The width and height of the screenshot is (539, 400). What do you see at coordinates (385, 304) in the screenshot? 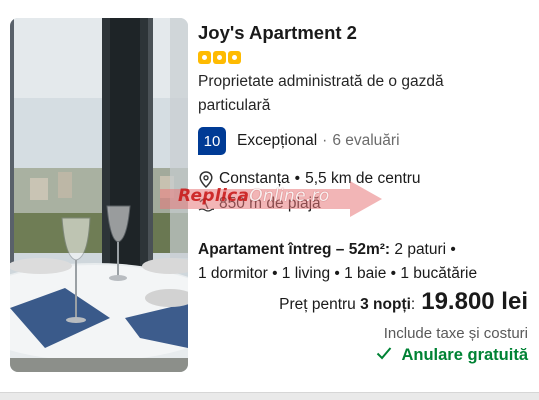
I see `price-nights: 3 nopți` at bounding box center [385, 304].